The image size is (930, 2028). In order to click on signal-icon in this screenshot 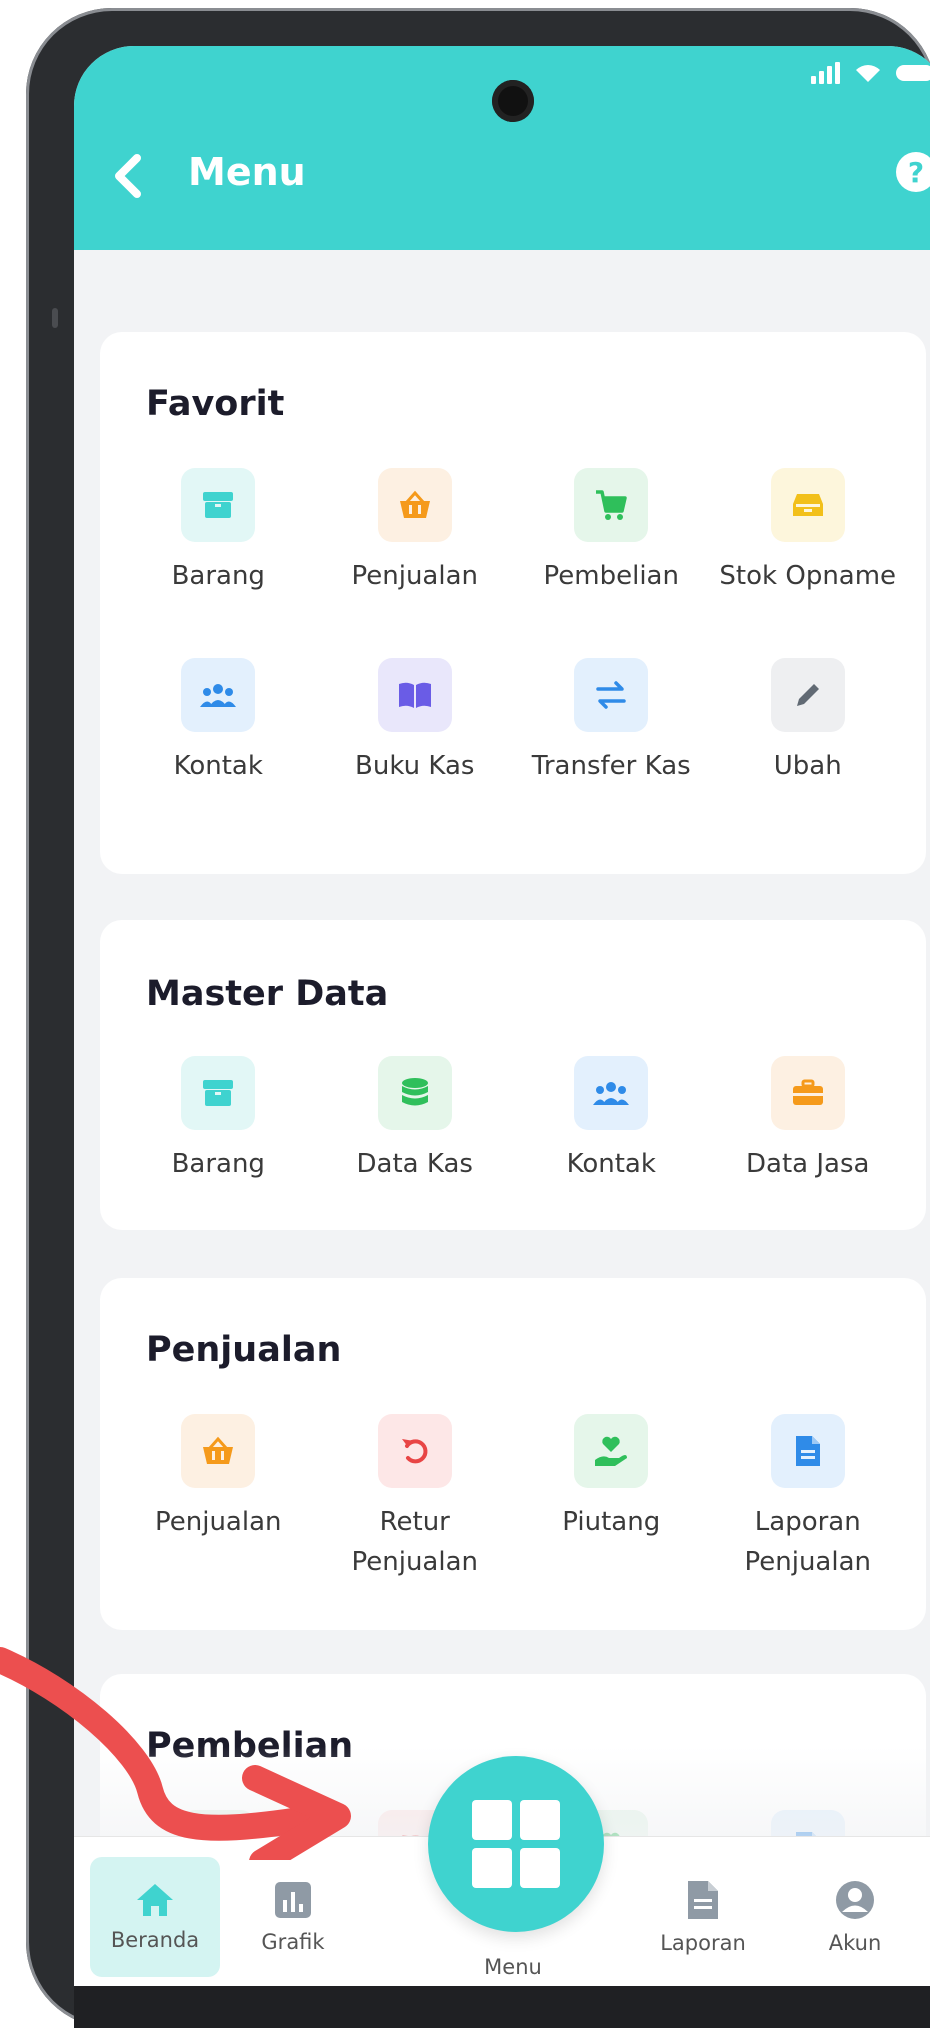, I will do `click(825, 73)`.